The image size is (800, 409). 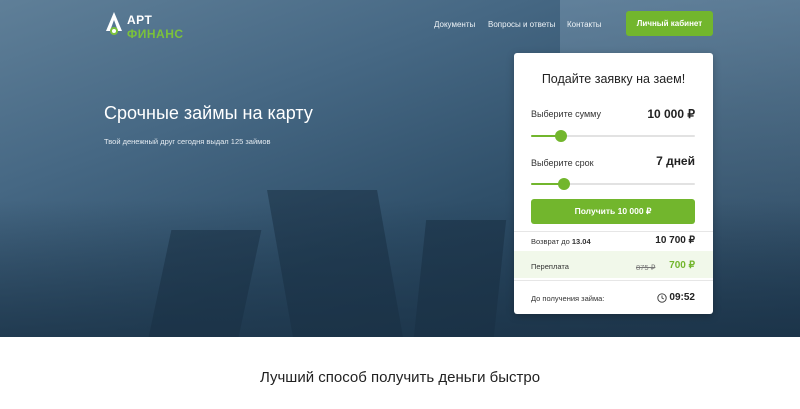 I want to click on term-slider, so click(x=613, y=184).